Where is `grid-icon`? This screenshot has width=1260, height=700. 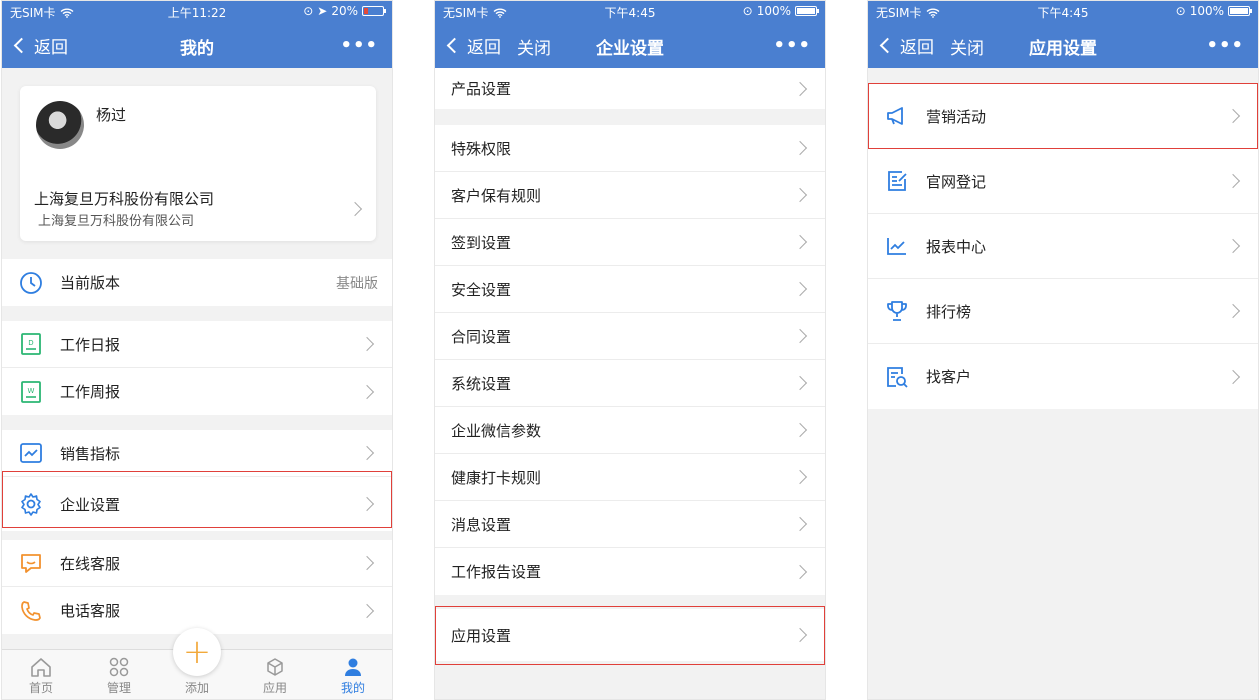 grid-icon is located at coordinates (119, 667).